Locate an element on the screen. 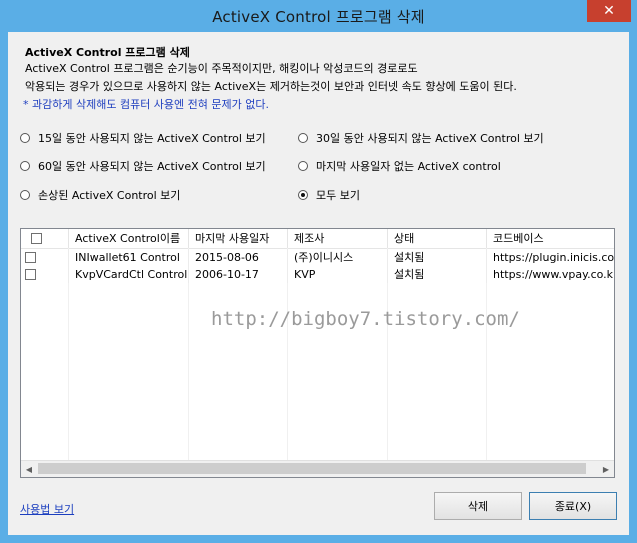 The image size is (637, 543). watermark-text: http://bigboy7.tistory.com/ is located at coordinates (365, 319).